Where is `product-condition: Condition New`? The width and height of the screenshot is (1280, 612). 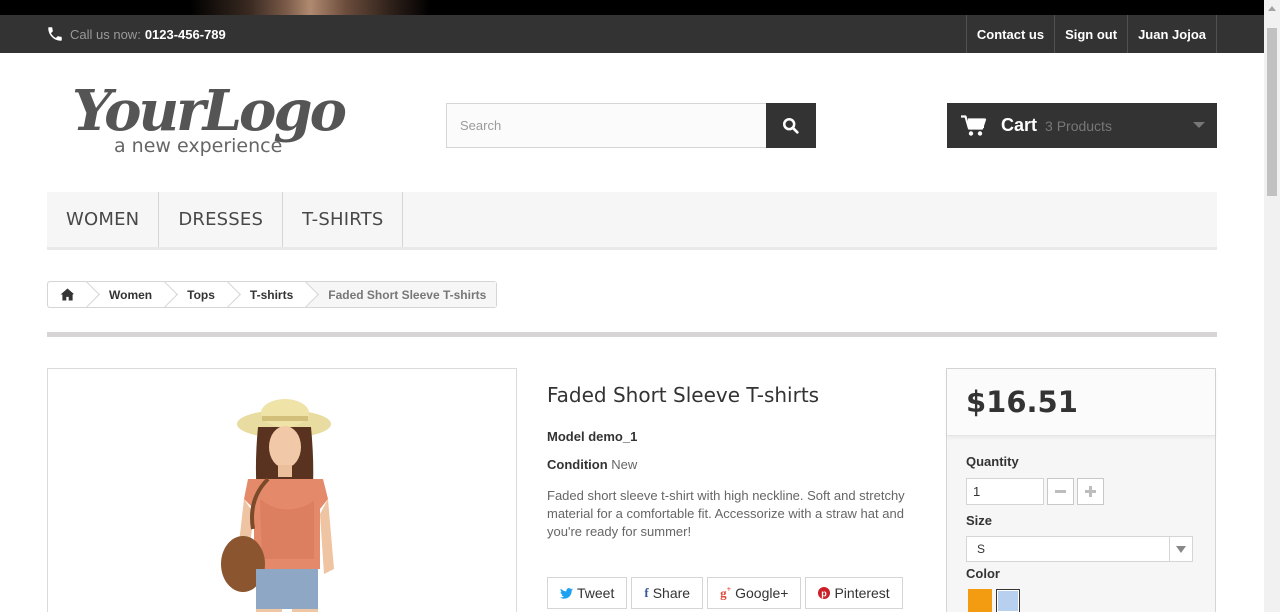 product-condition: Condition New is located at coordinates (737, 464).